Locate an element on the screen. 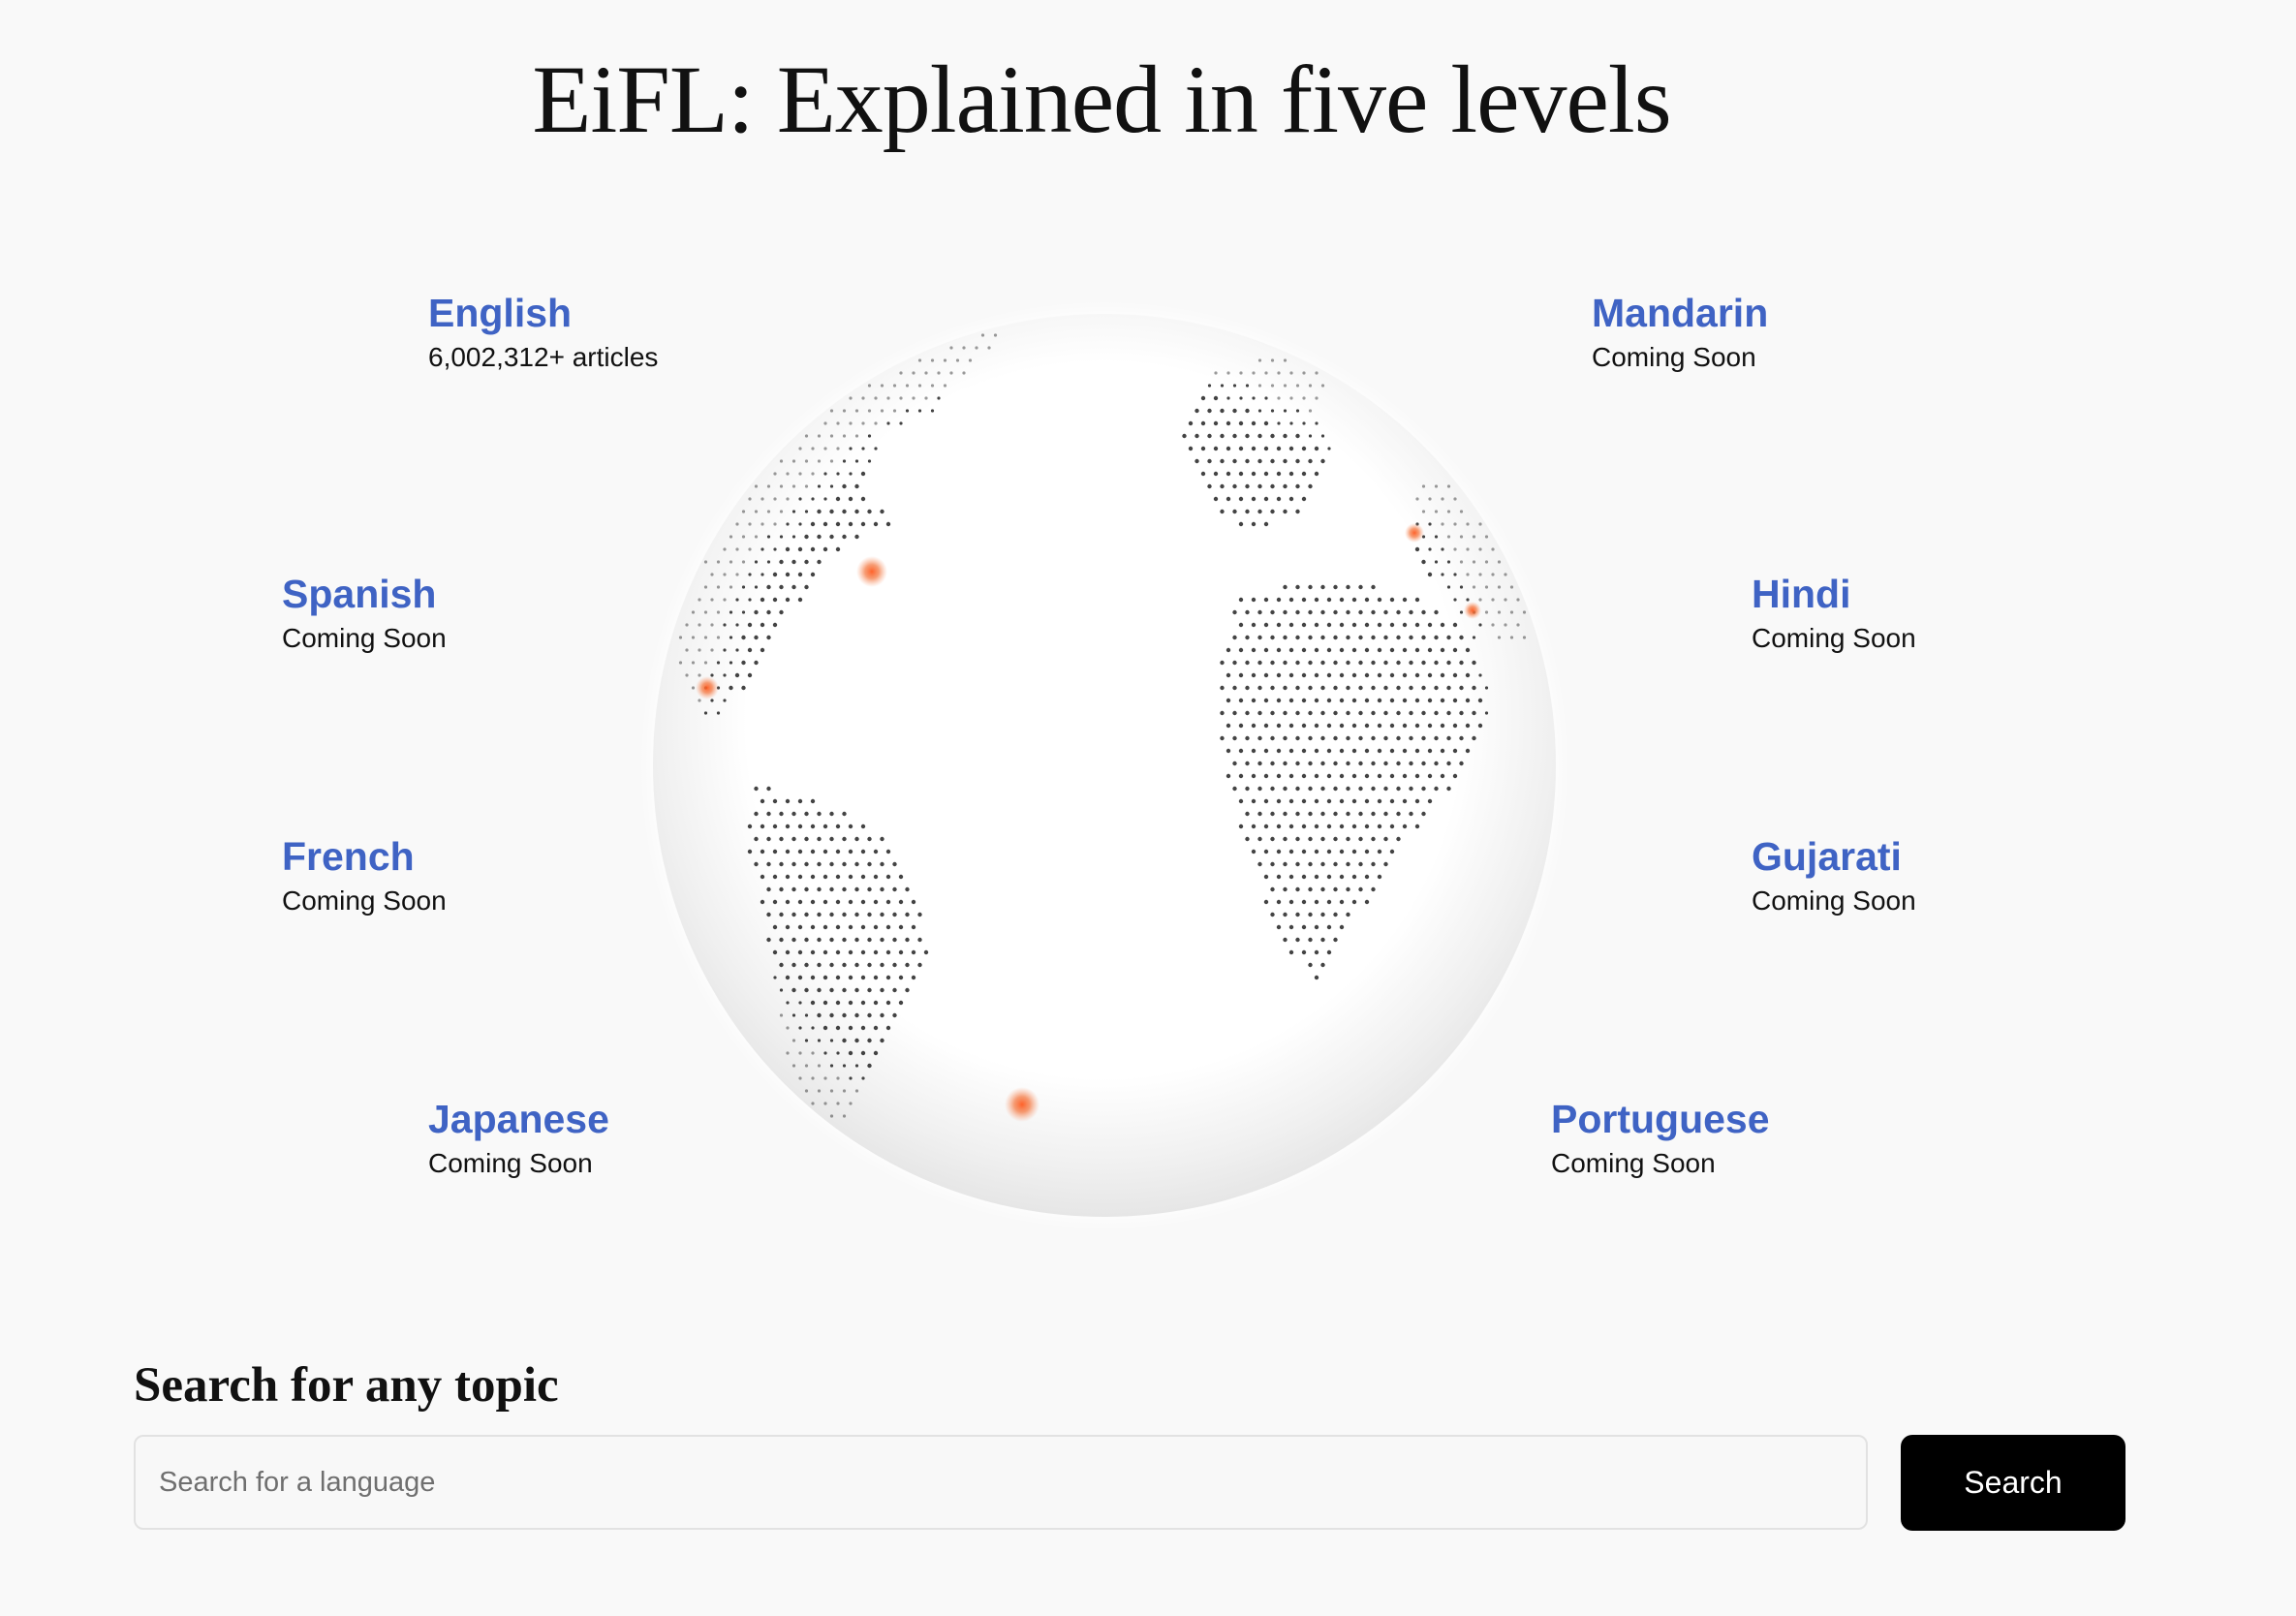 Image resolution: width=2296 pixels, height=1616 pixels. language-gujarati: Gujarati Coming Soon is located at coordinates (1834, 876).